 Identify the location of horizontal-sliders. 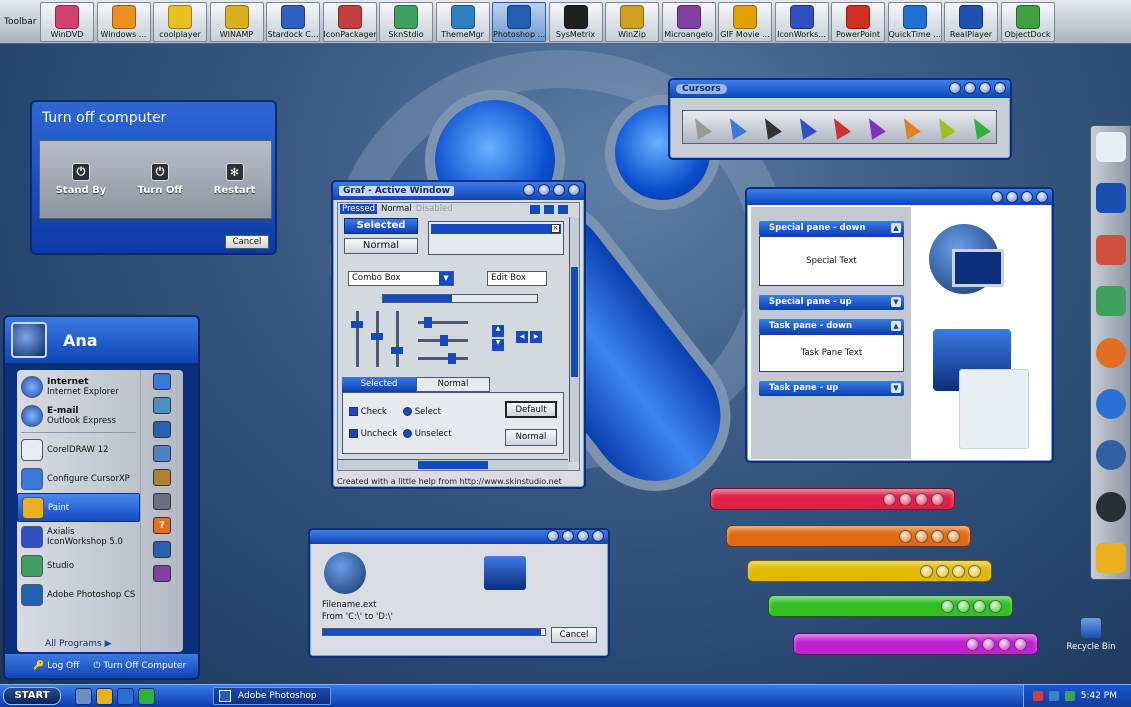
(443, 341).